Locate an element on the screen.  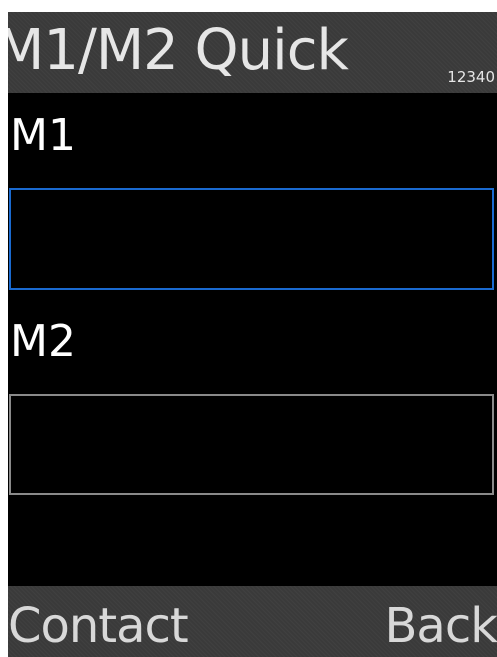
title-bar: M1/M2 Quick 12340 is located at coordinates (252, 52).